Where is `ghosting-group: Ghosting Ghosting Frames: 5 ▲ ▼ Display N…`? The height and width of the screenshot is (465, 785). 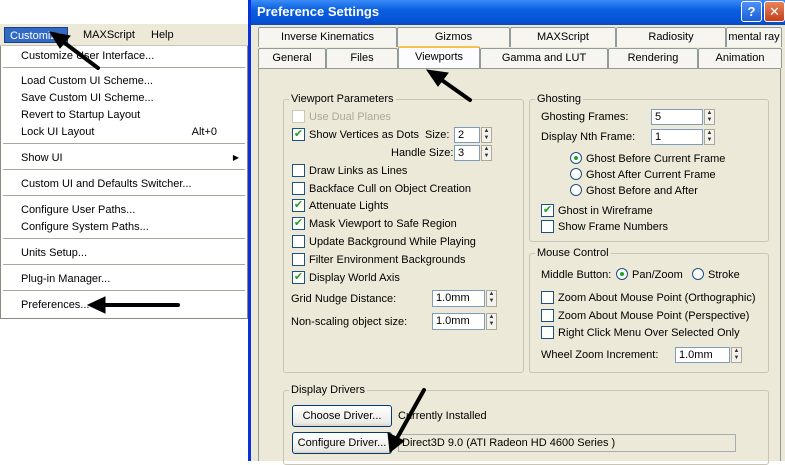
ghosting-group: Ghosting Ghosting Frames: 5 ▲ ▼ Display N… is located at coordinates (649, 167).